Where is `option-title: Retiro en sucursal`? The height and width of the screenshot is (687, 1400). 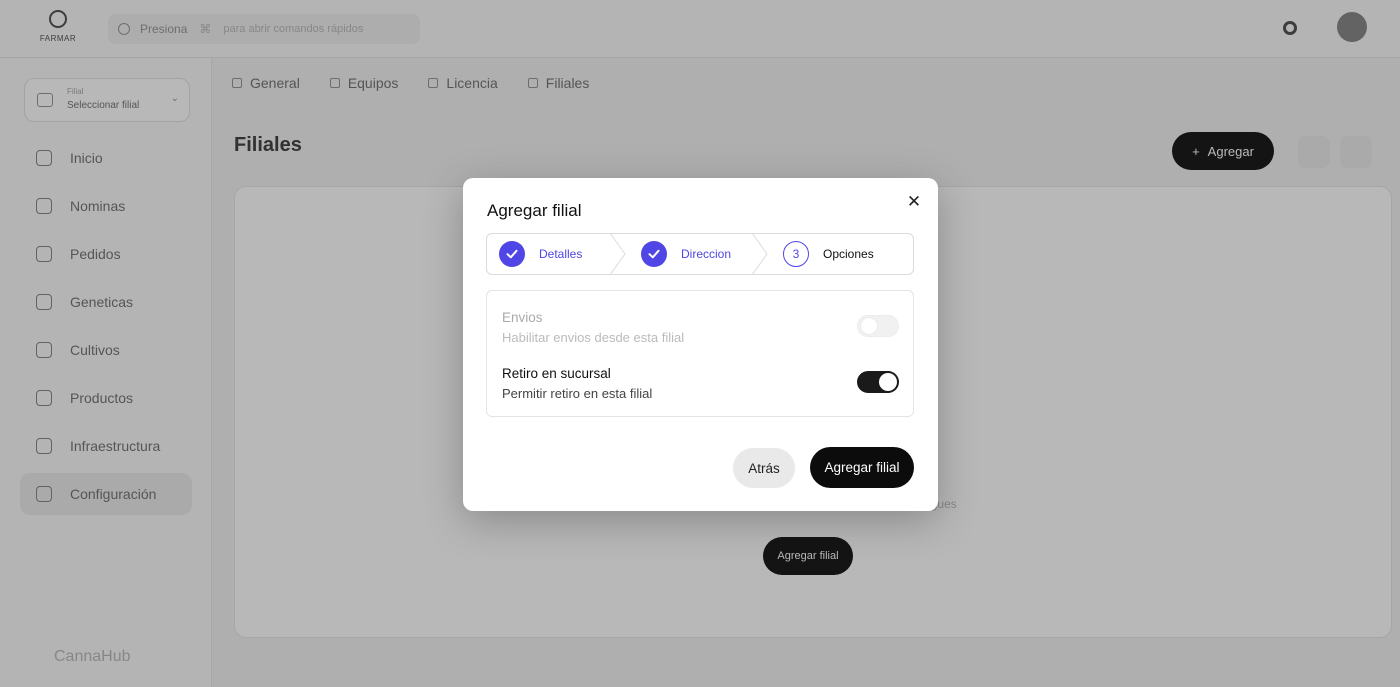
option-title: Retiro en sucursal is located at coordinates (556, 373).